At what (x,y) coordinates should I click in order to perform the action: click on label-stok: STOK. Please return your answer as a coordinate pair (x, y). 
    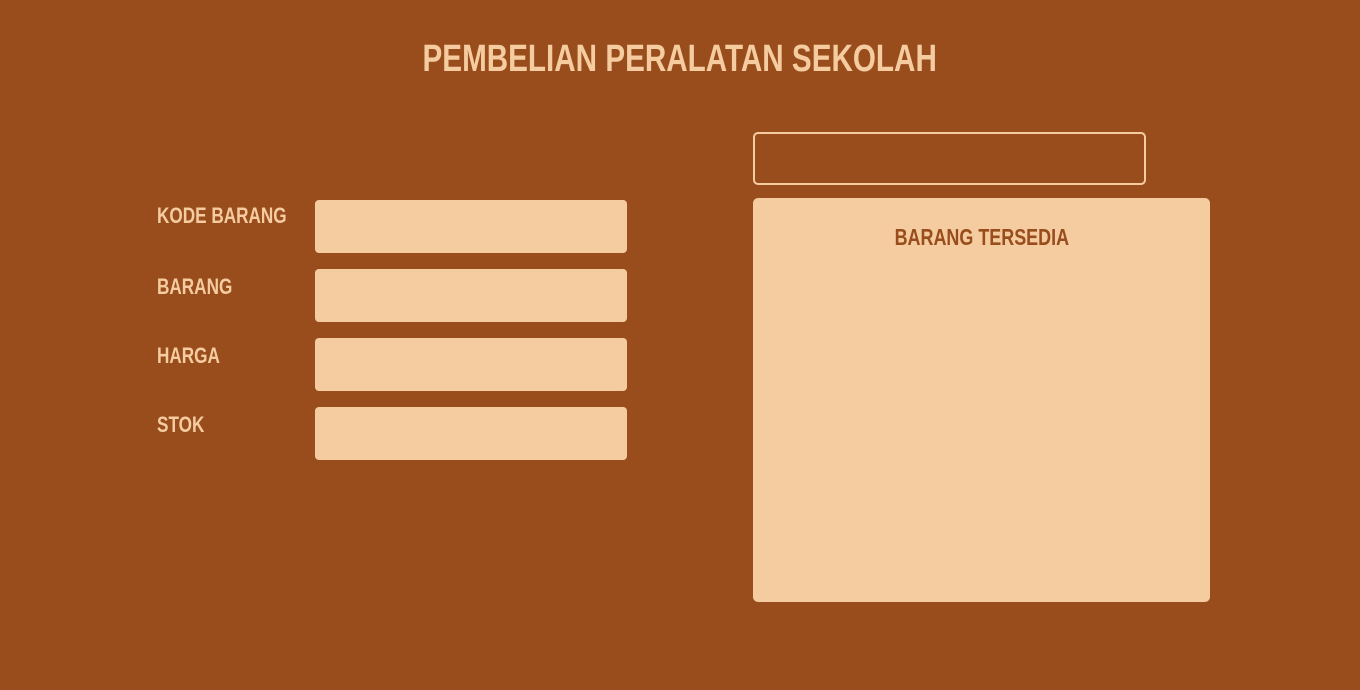
    Looking at the image, I should click on (187, 425).